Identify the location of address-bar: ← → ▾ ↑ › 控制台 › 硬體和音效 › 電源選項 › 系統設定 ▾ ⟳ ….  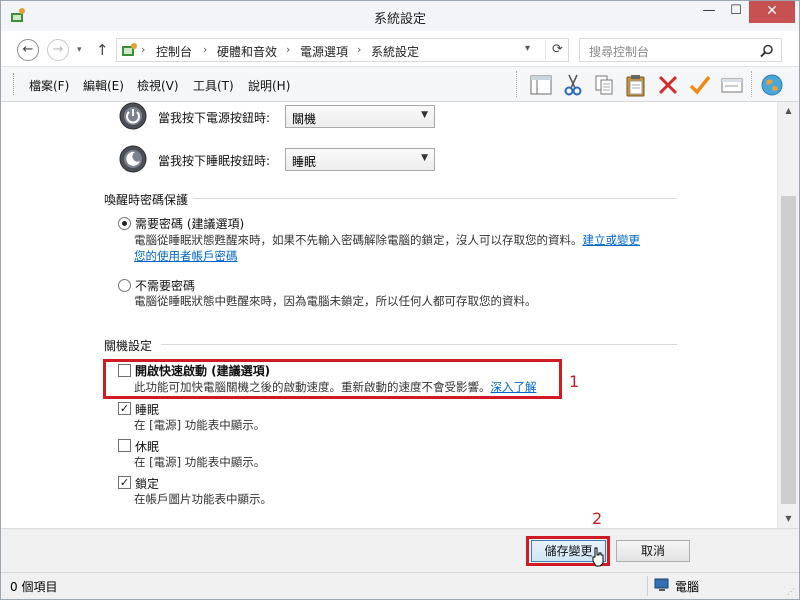
(400, 49).